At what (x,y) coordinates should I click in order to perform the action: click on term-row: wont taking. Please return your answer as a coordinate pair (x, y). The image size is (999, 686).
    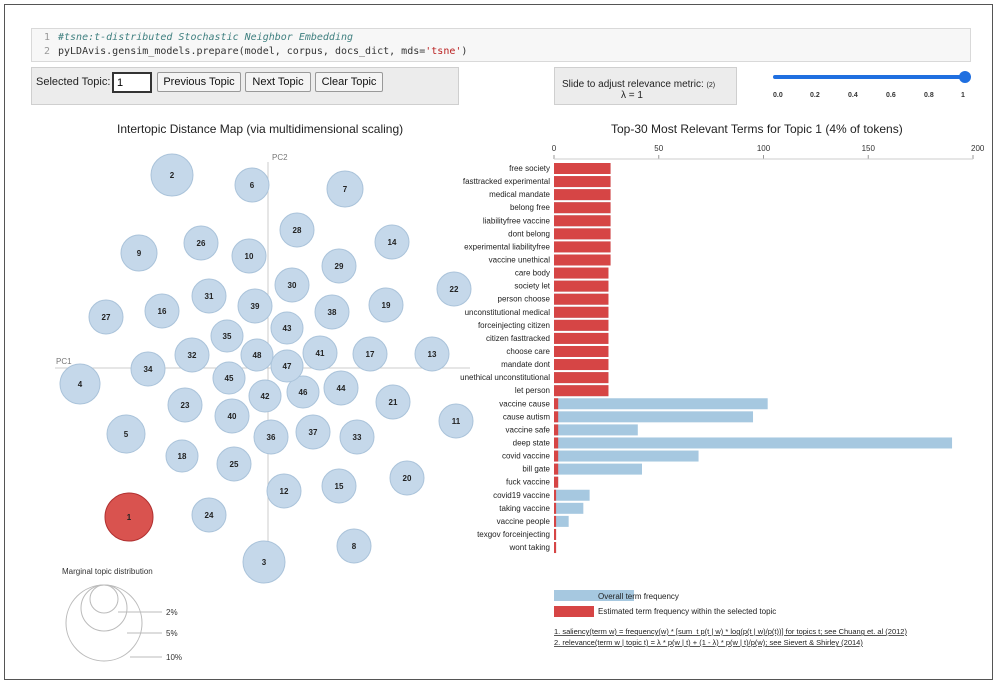
    Looking at the image, I should click on (533, 548).